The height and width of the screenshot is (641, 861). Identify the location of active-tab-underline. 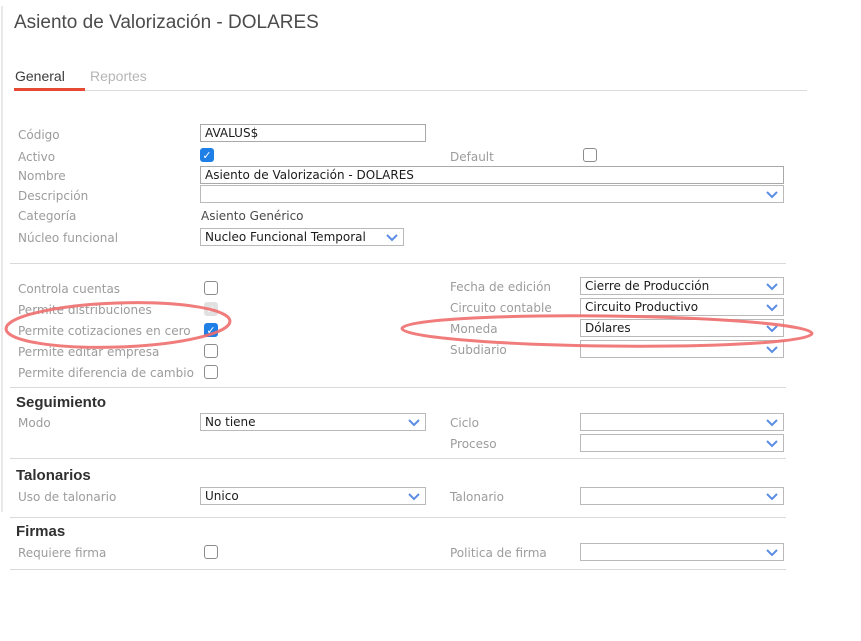
(49, 89).